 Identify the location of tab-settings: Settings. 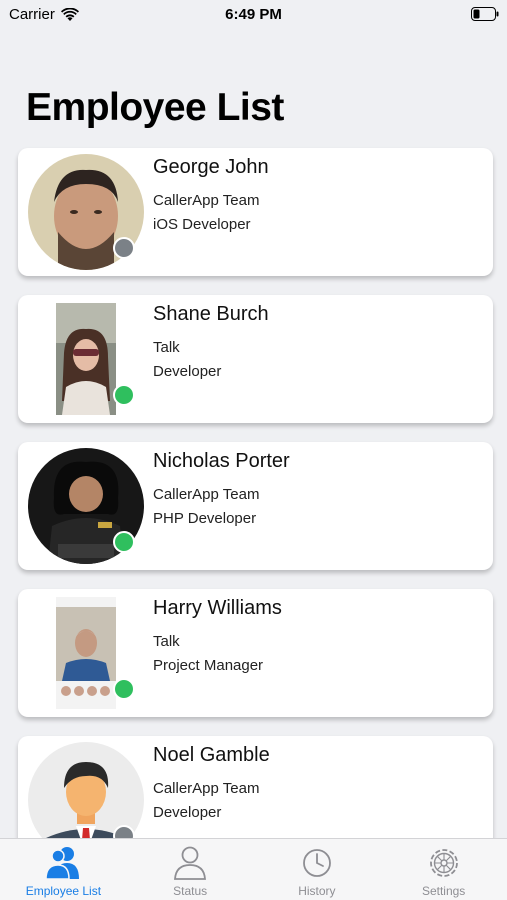
(443, 869).